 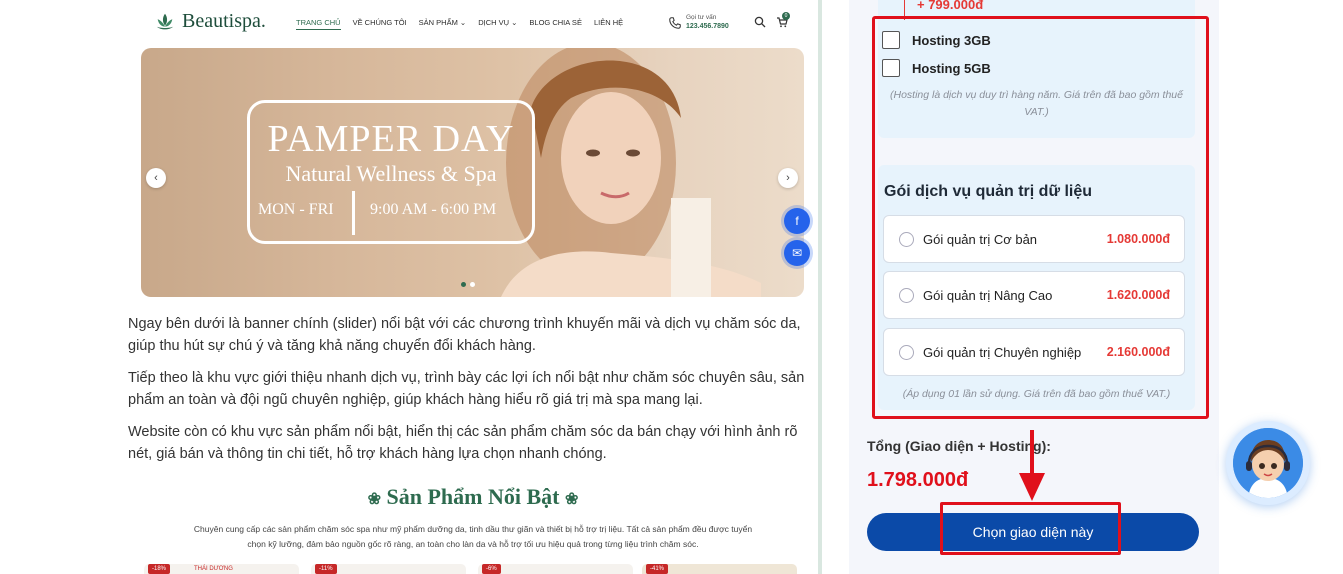 What do you see at coordinates (438, 22) in the screenshot?
I see `nav-label: SẢN PHẨM` at bounding box center [438, 22].